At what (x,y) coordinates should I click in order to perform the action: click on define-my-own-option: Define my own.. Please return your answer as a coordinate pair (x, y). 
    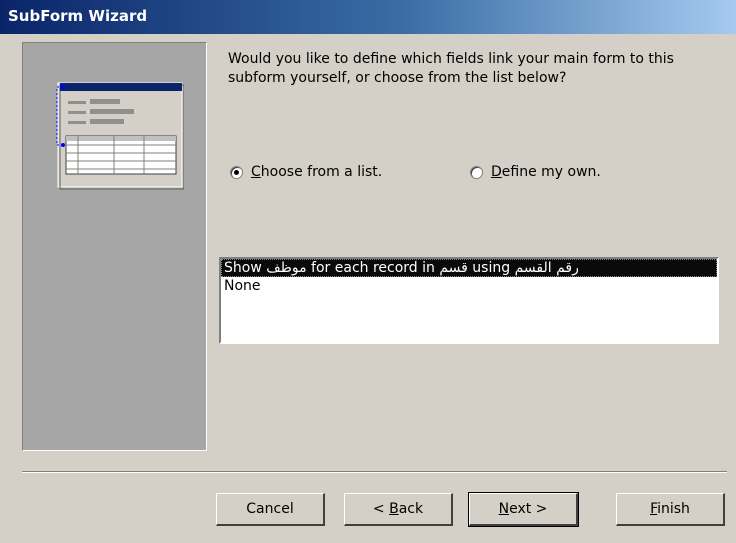
    Looking at the image, I should click on (535, 172).